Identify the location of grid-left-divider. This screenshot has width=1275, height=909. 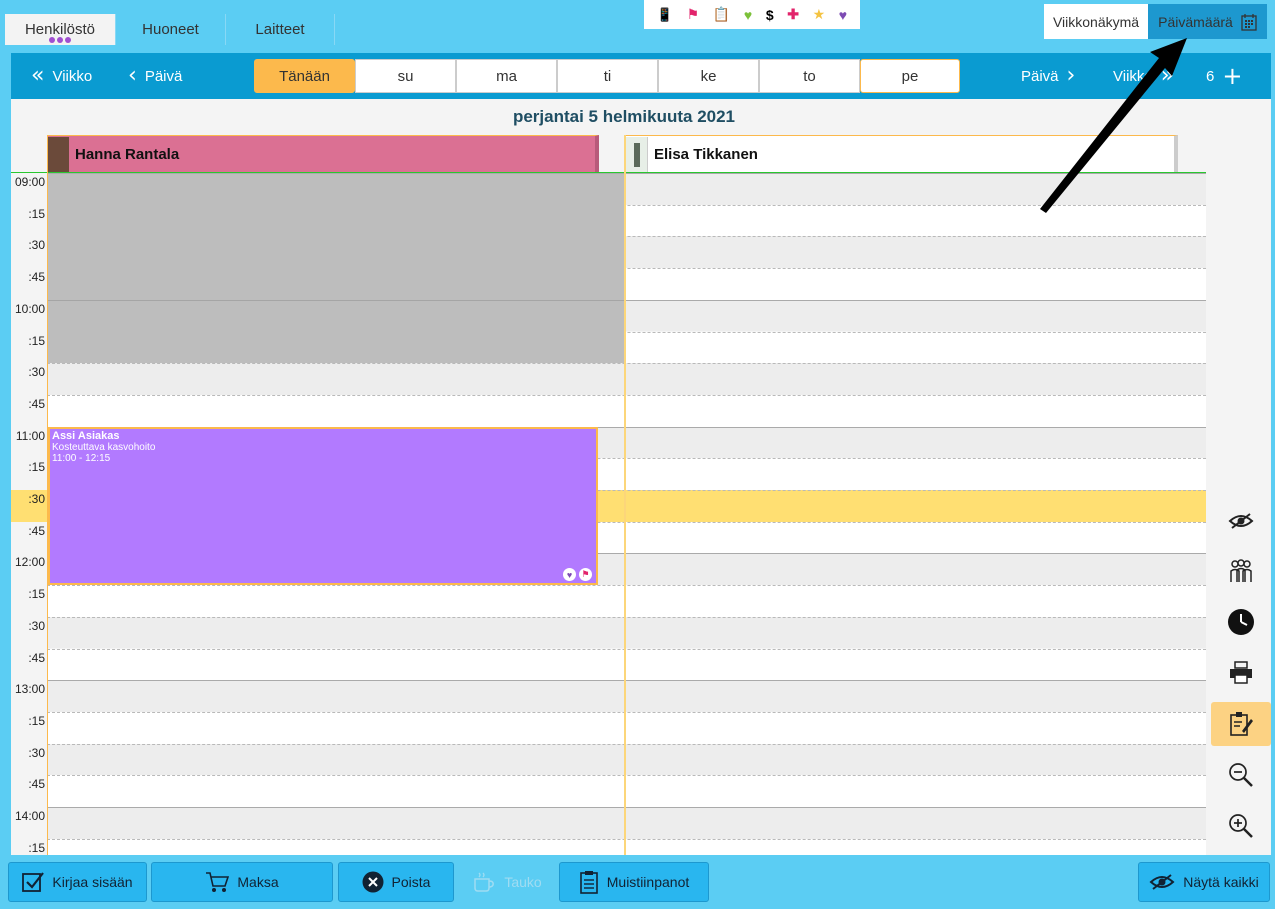
(47, 495).